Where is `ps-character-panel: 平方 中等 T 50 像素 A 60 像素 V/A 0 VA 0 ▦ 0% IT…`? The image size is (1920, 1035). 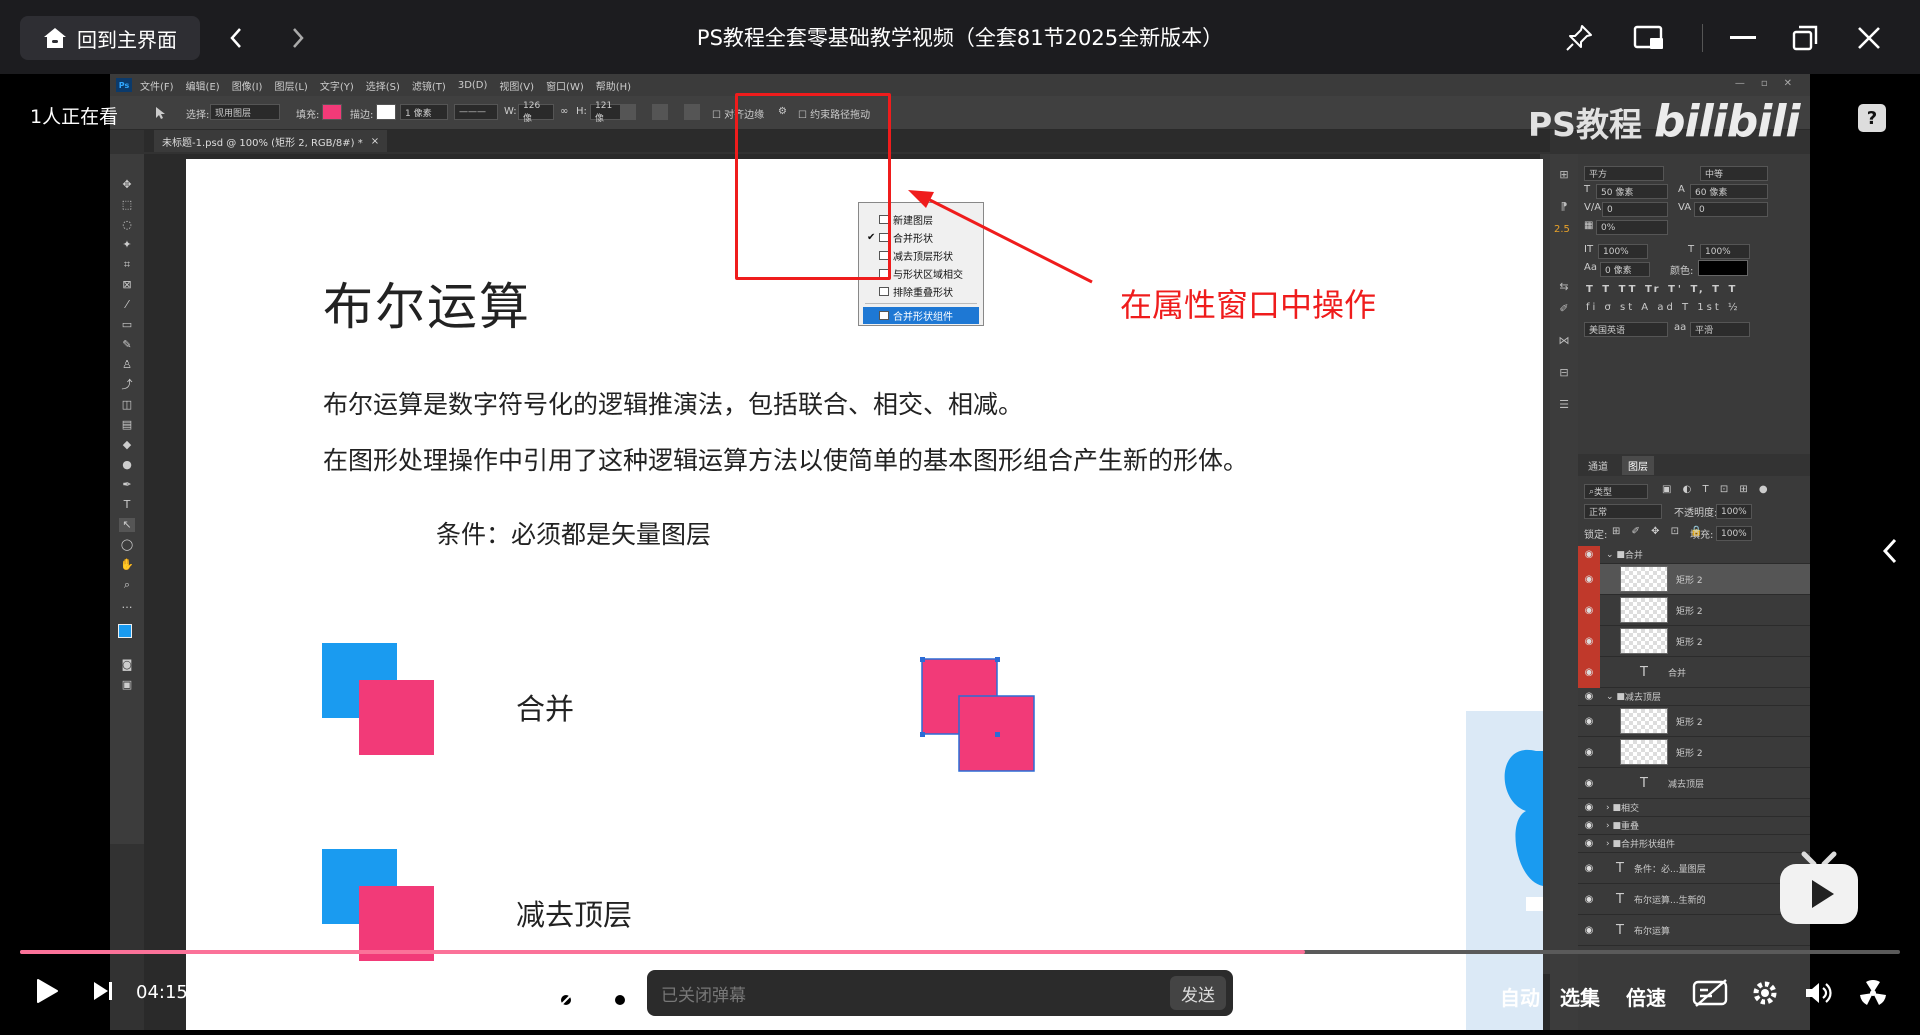
ps-character-panel: 平方 中等 T 50 像素 A 60 像素 V/A 0 VA 0 ▦ 0% IT… is located at coordinates (1694, 304).